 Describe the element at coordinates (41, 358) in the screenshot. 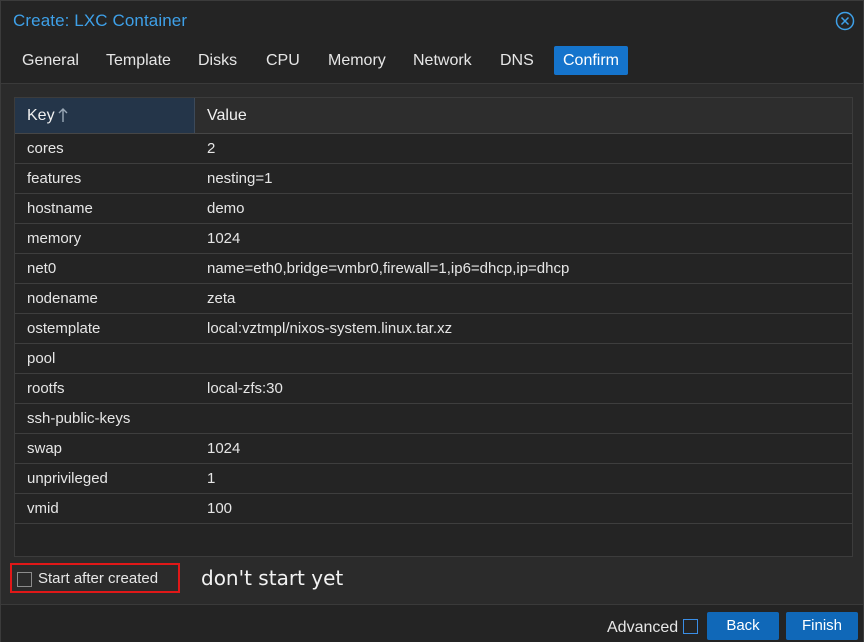

I see `row-key: pool` at that location.